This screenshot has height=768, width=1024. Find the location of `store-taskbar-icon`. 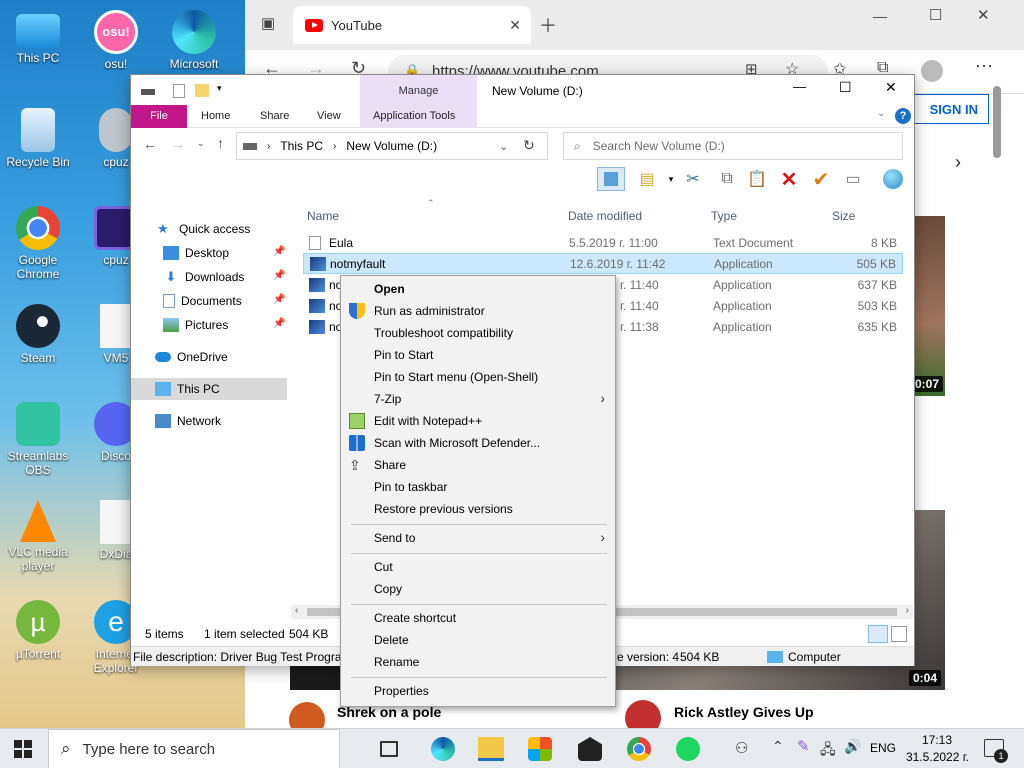

store-taskbar-icon is located at coordinates (540, 749).